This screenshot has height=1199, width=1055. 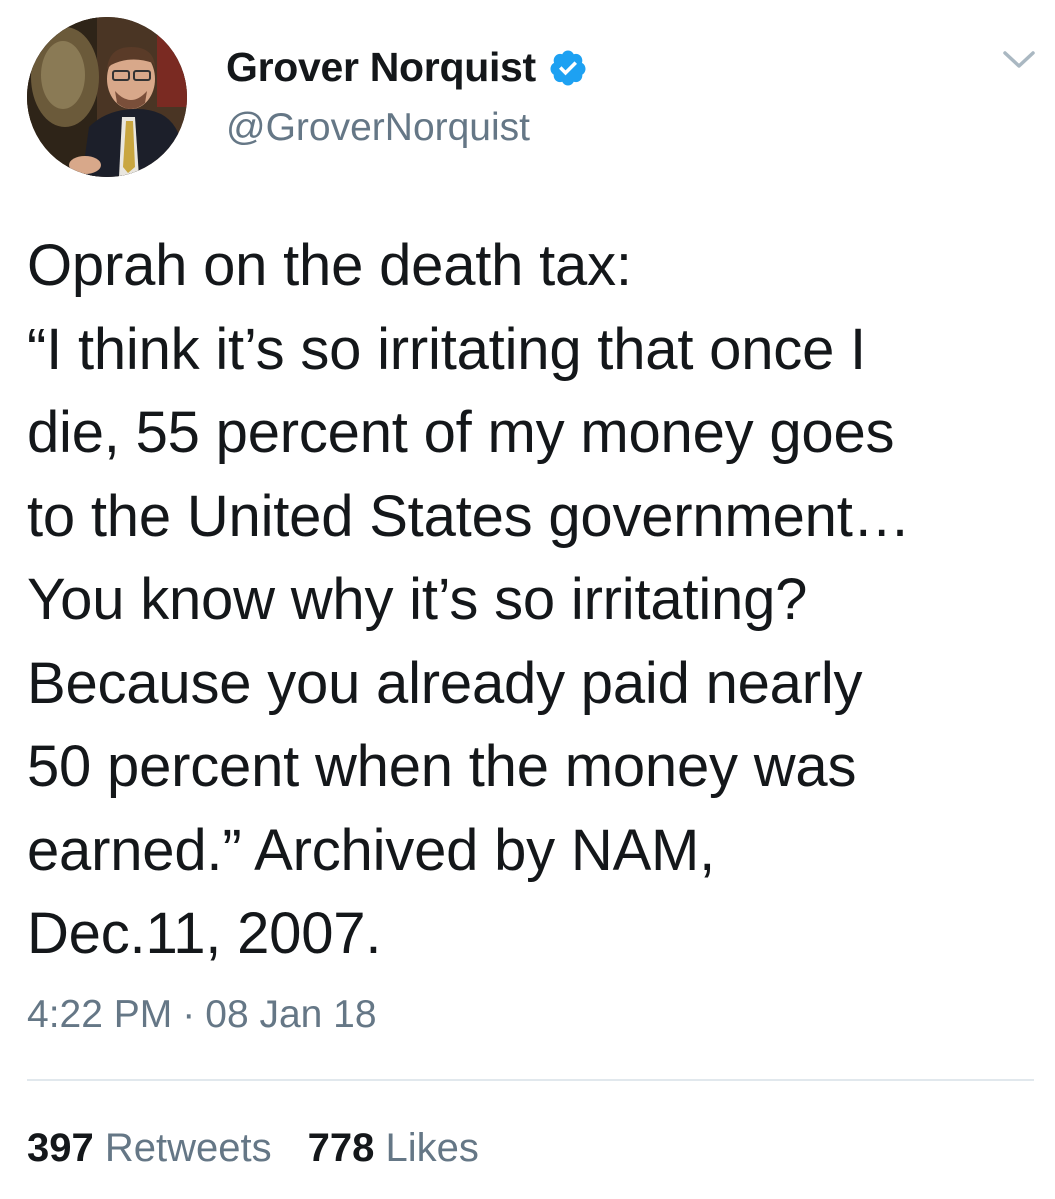 I want to click on tweet-time: 4:22 PM, so click(x=100, y=1014).